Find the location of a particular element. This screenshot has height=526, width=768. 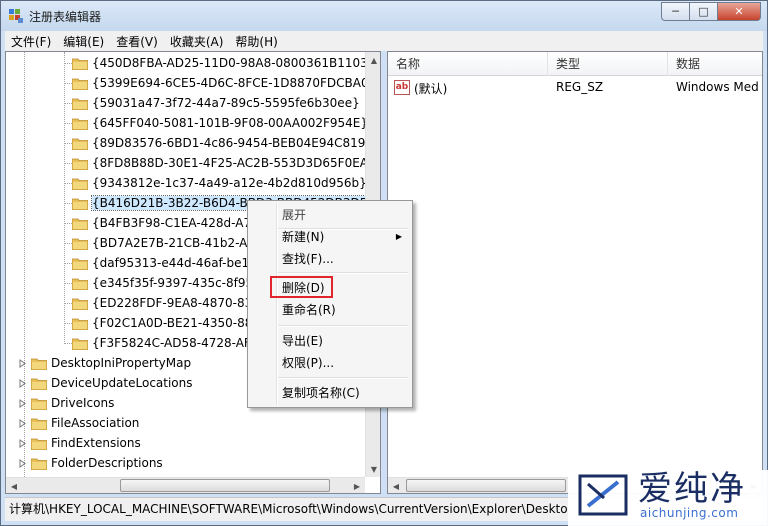

tree-child-key: {e345f35f-9397-435c-8f95-4 is located at coordinates (168, 283).